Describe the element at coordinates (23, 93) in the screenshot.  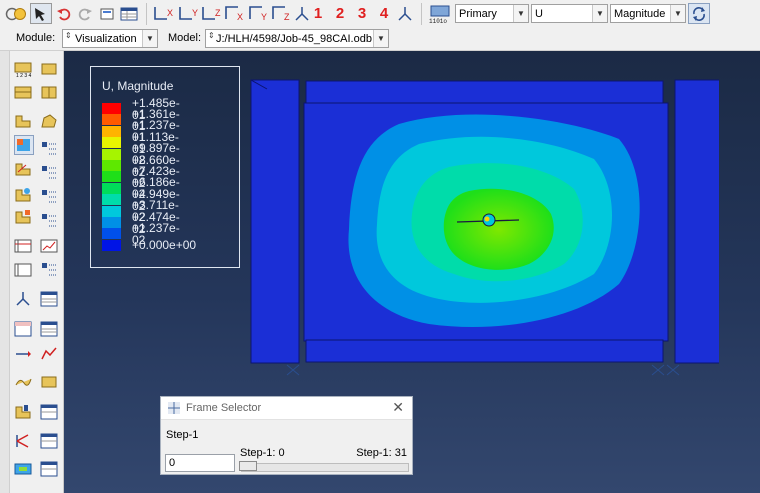
I see `plot-deformed-icon` at that location.